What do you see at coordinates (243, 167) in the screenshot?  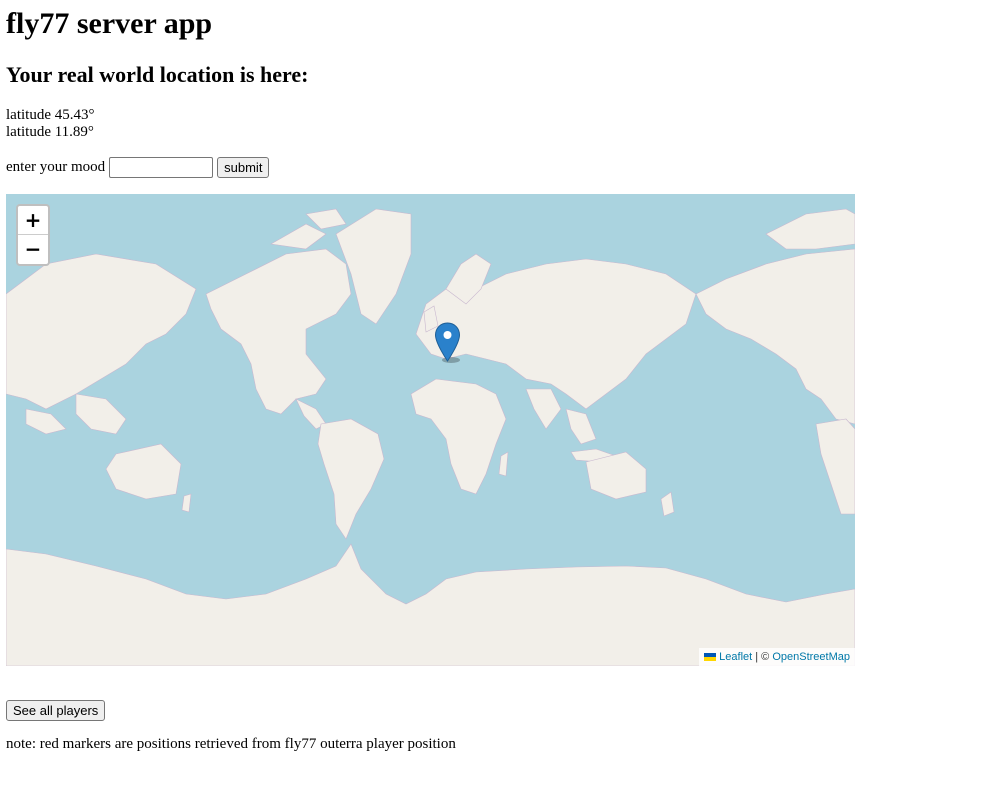 I see `submit-button: submit` at bounding box center [243, 167].